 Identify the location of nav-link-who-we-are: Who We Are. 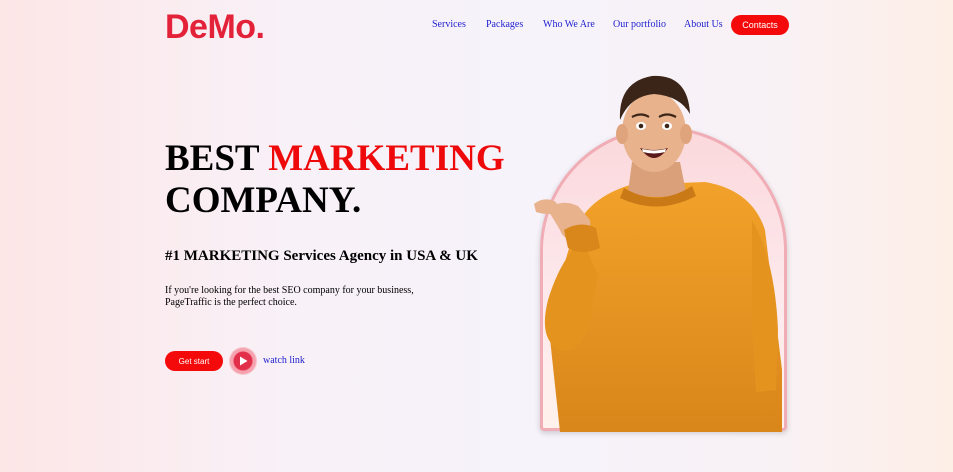
(569, 24).